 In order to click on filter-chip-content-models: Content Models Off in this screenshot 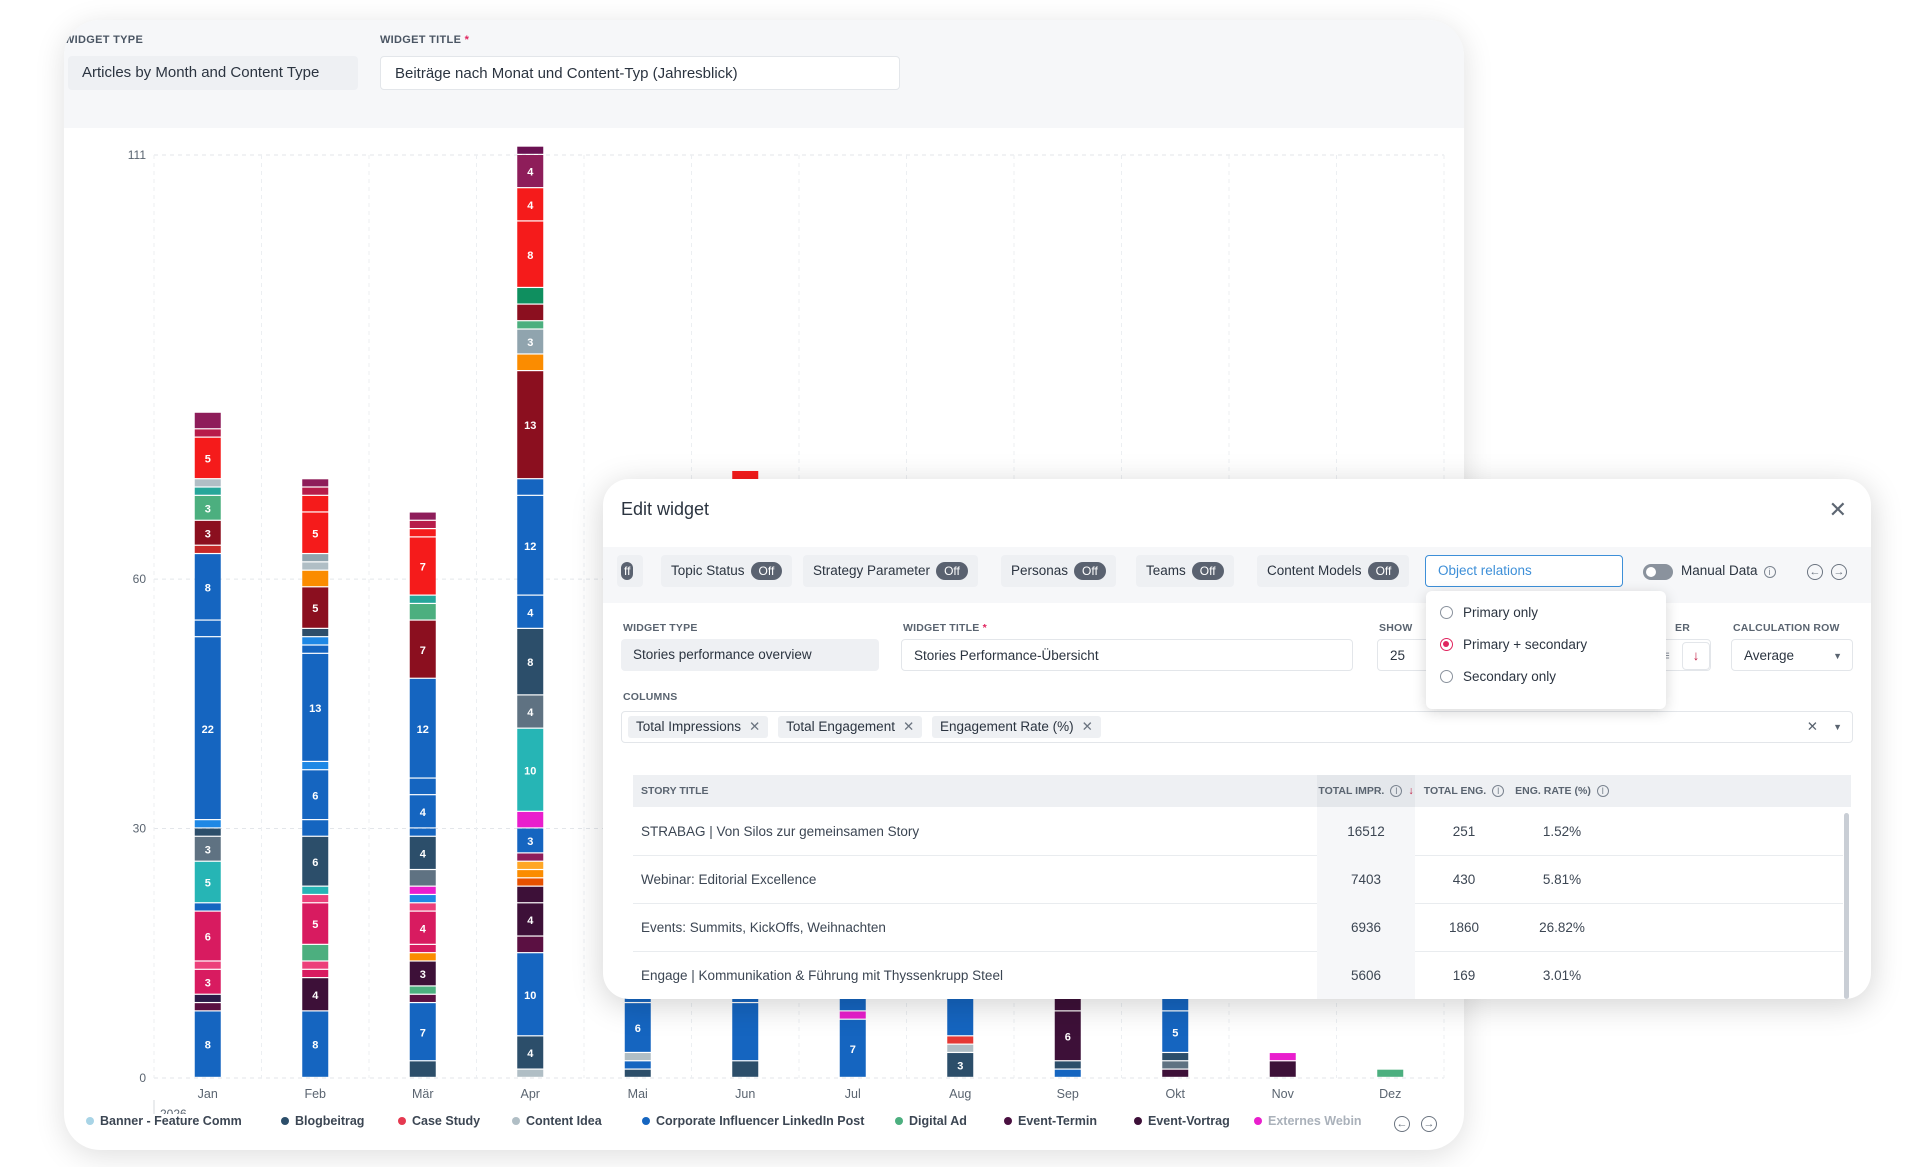, I will do `click(1333, 571)`.